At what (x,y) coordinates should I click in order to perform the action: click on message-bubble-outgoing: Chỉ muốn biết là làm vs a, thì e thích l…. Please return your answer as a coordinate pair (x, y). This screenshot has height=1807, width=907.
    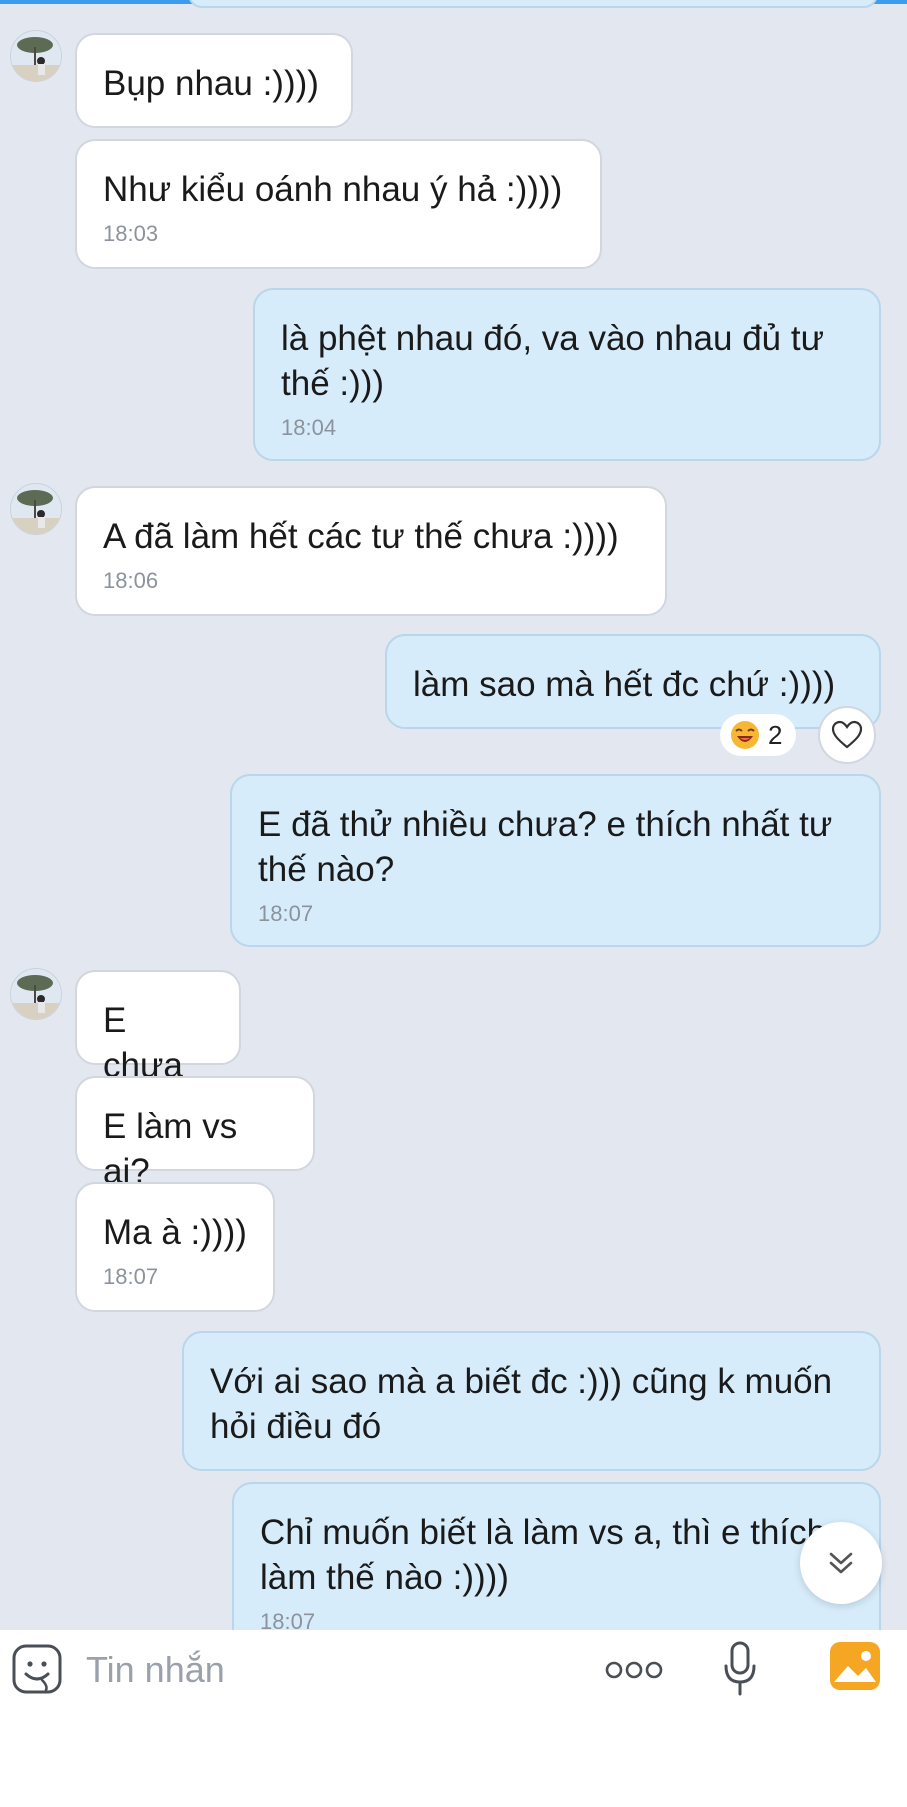
    Looking at the image, I should click on (556, 1556).